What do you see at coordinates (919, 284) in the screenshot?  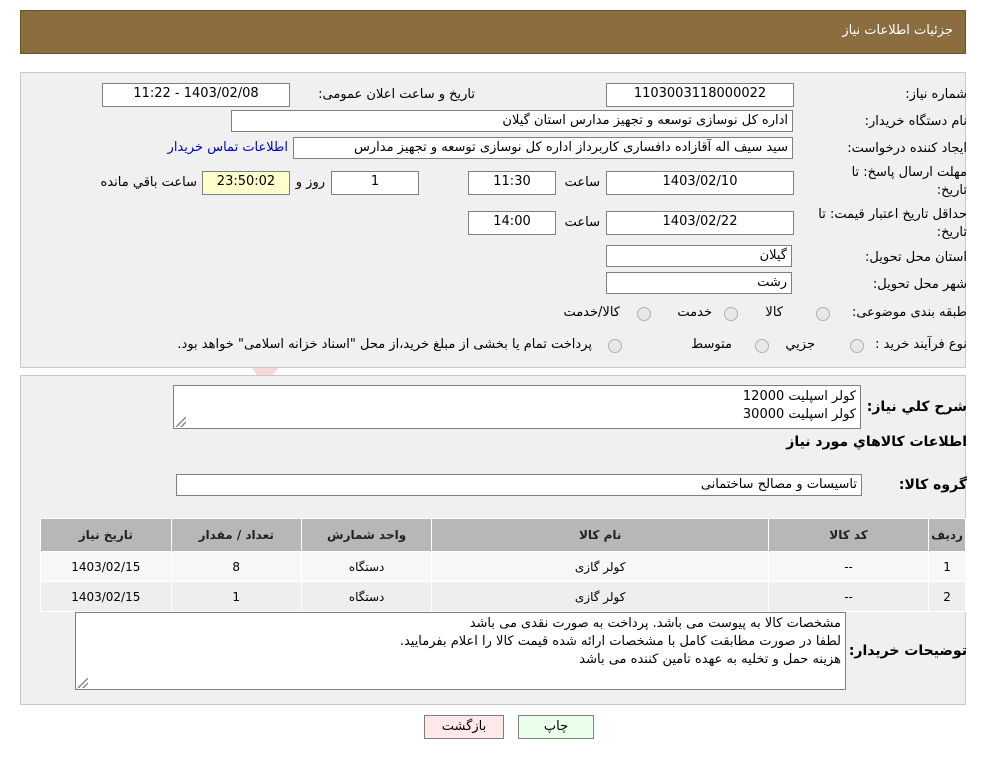 I see `city-label: شهر محل تحویل:` at bounding box center [919, 284].